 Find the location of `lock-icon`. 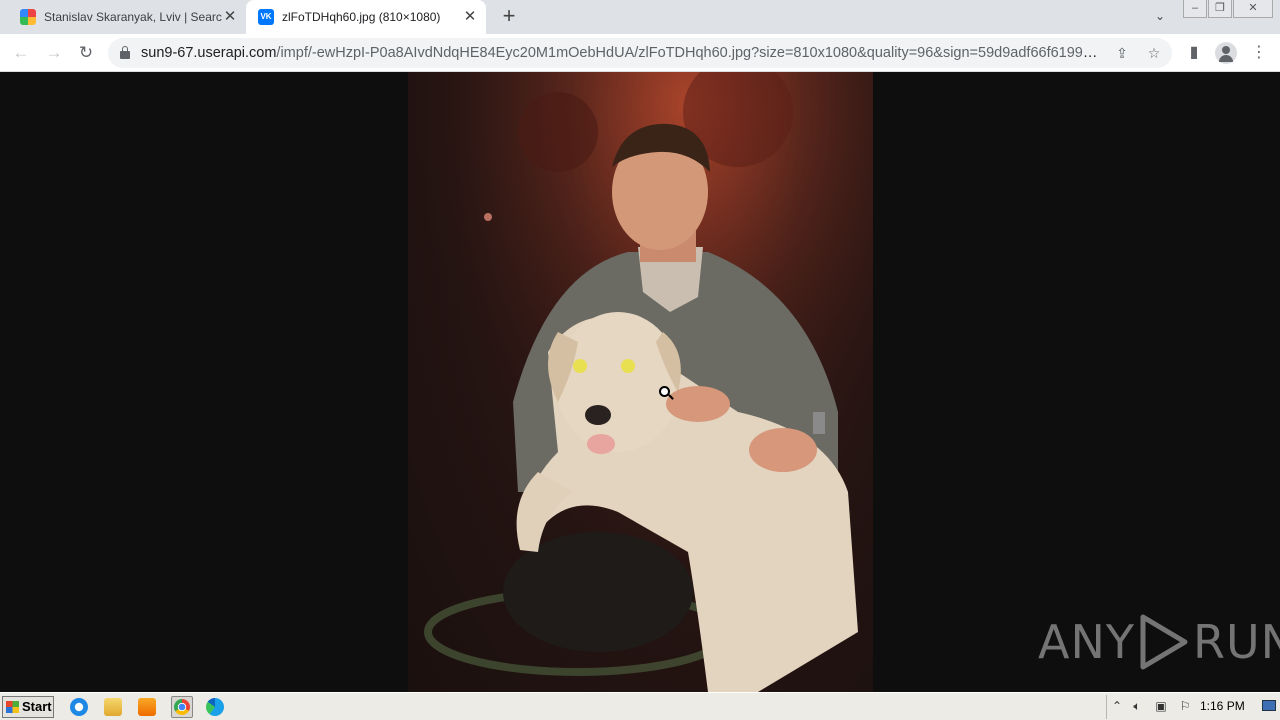

lock-icon is located at coordinates (125, 52).